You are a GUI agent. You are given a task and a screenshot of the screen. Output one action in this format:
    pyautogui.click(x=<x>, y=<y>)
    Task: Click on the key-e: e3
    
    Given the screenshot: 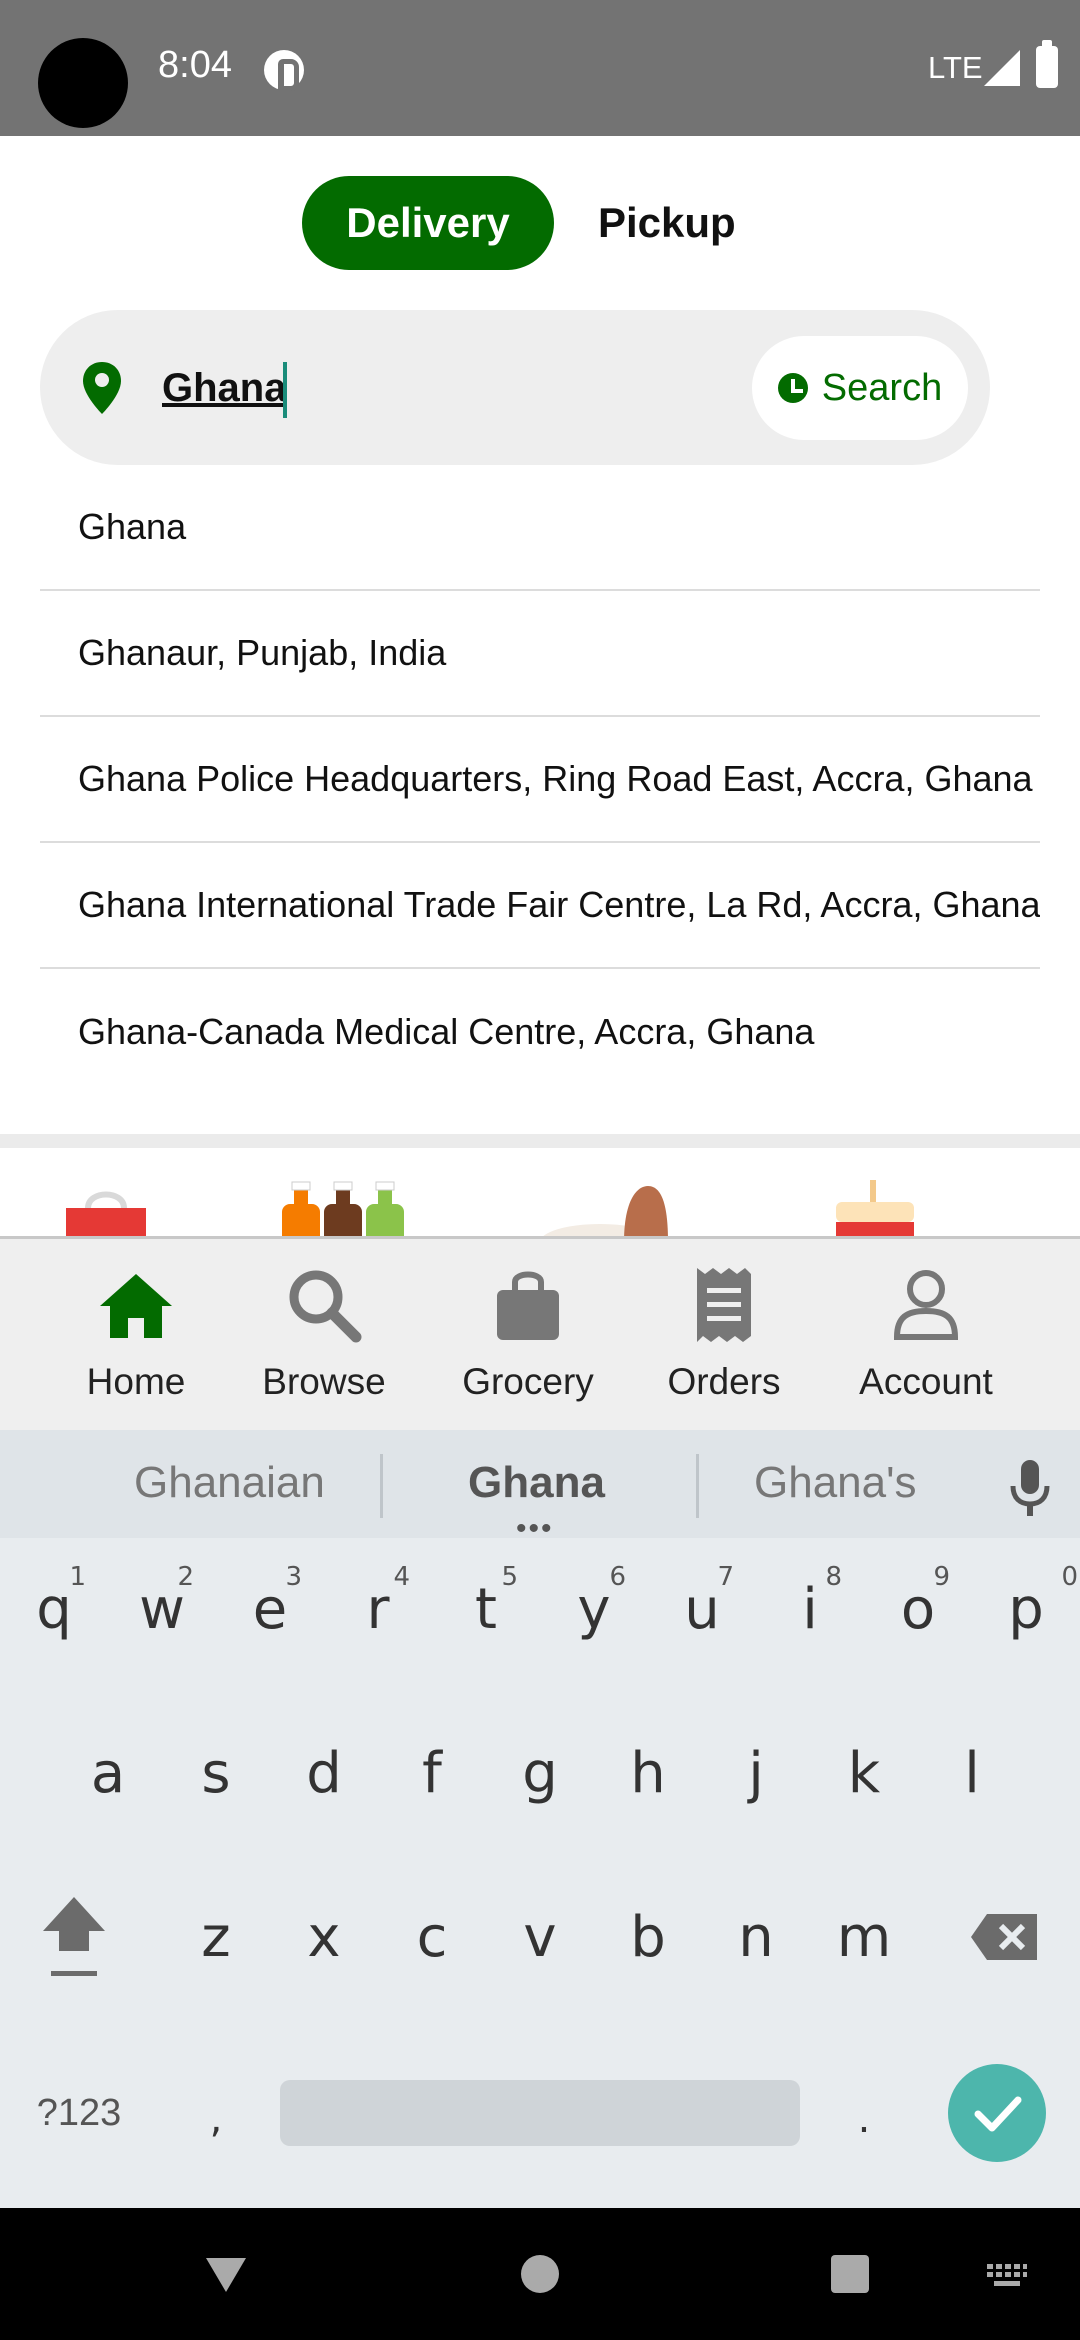 What is the action you would take?
    pyautogui.click(x=270, y=1609)
    